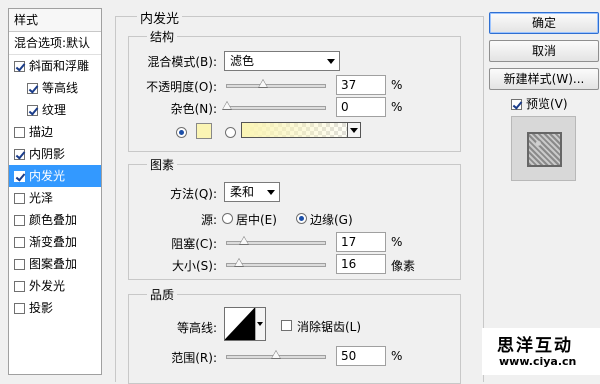 The height and width of the screenshot is (384, 600). I want to click on contour-checkbox, so click(32, 88).